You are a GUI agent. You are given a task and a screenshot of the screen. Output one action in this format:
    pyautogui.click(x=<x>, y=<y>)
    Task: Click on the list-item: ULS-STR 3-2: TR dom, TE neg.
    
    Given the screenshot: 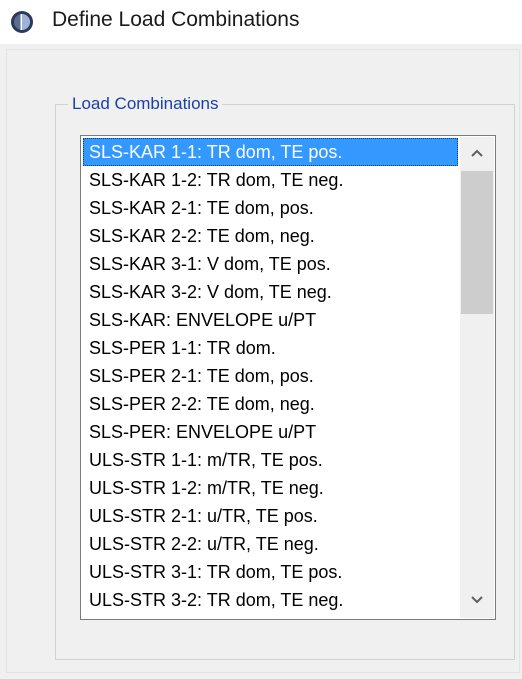 What is the action you would take?
    pyautogui.click(x=270, y=600)
    